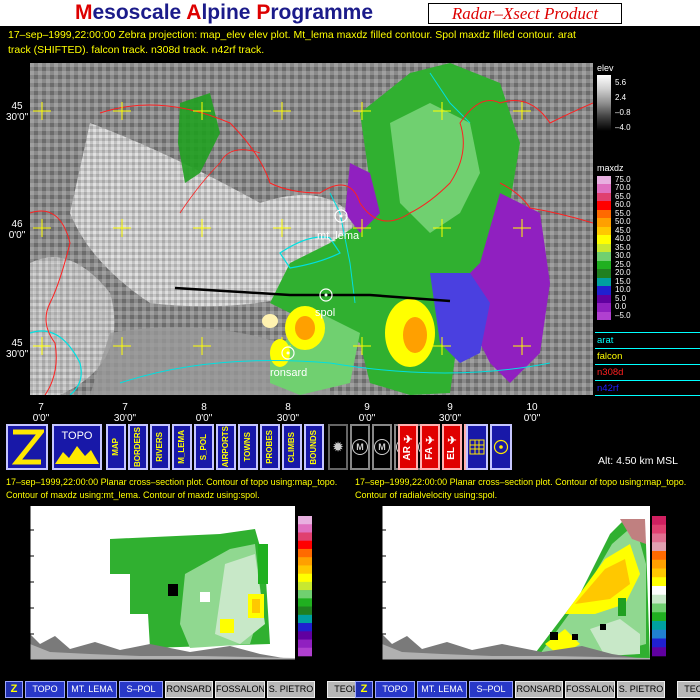  I want to click on right-ytick-2: 2, so click(379, 637).